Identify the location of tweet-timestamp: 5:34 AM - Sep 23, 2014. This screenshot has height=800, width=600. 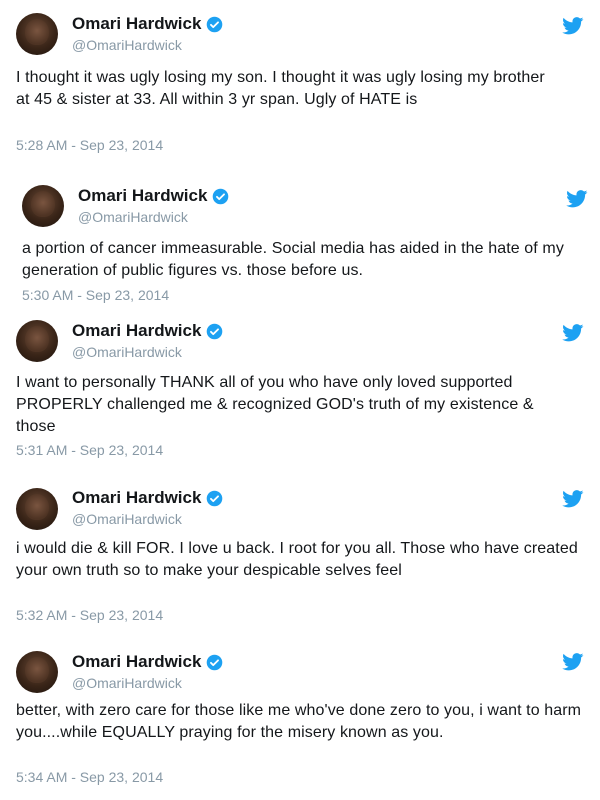
(89, 777).